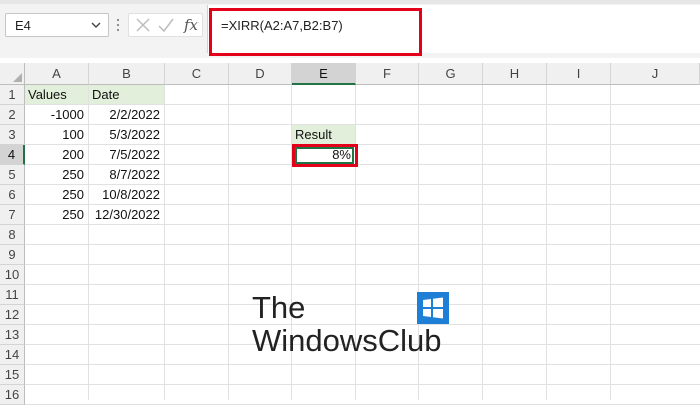  Describe the element at coordinates (57, 25) in the screenshot. I see `name-box: E4` at that location.